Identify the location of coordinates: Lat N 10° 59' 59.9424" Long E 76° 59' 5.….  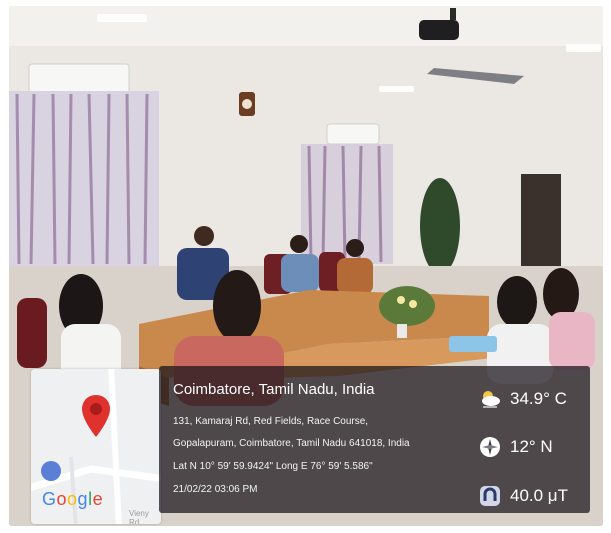
(273, 466).